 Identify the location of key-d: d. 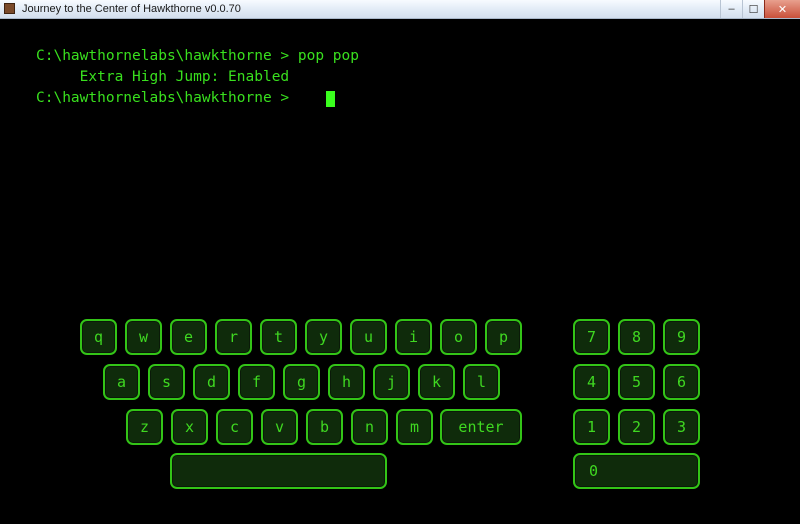
(211, 382).